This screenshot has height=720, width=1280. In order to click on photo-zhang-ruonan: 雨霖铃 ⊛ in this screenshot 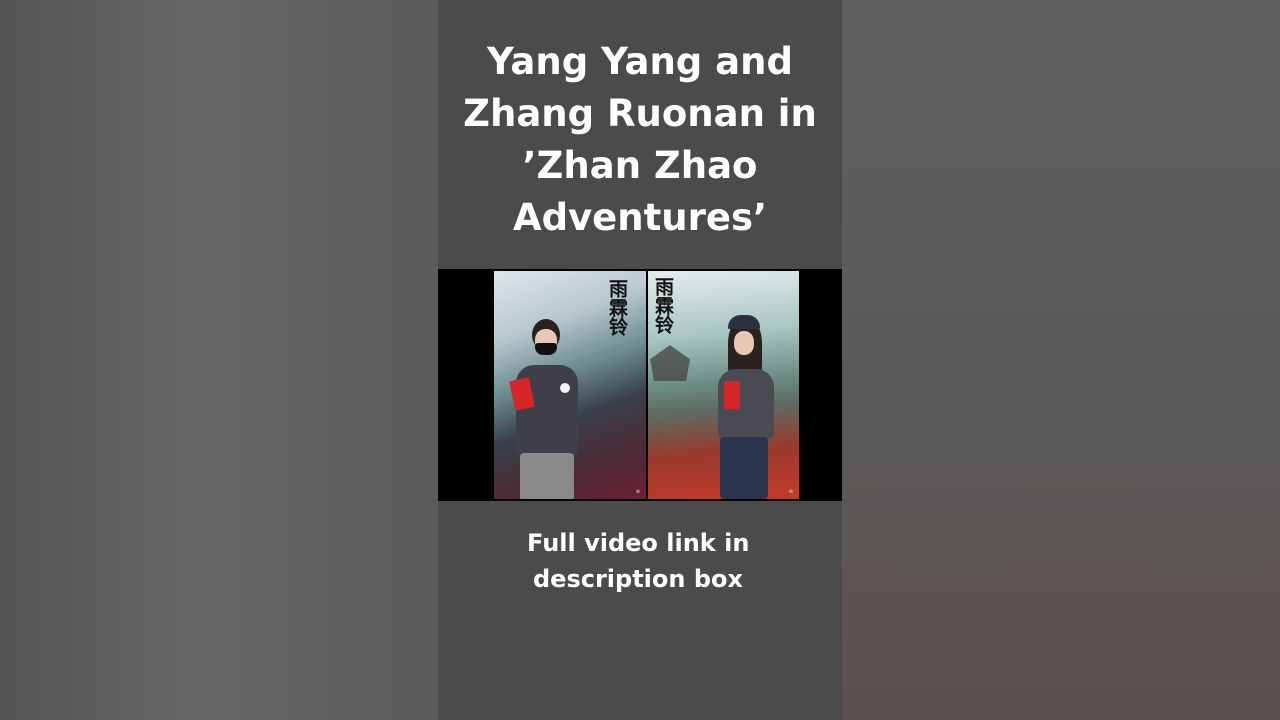, I will do `click(723, 385)`.